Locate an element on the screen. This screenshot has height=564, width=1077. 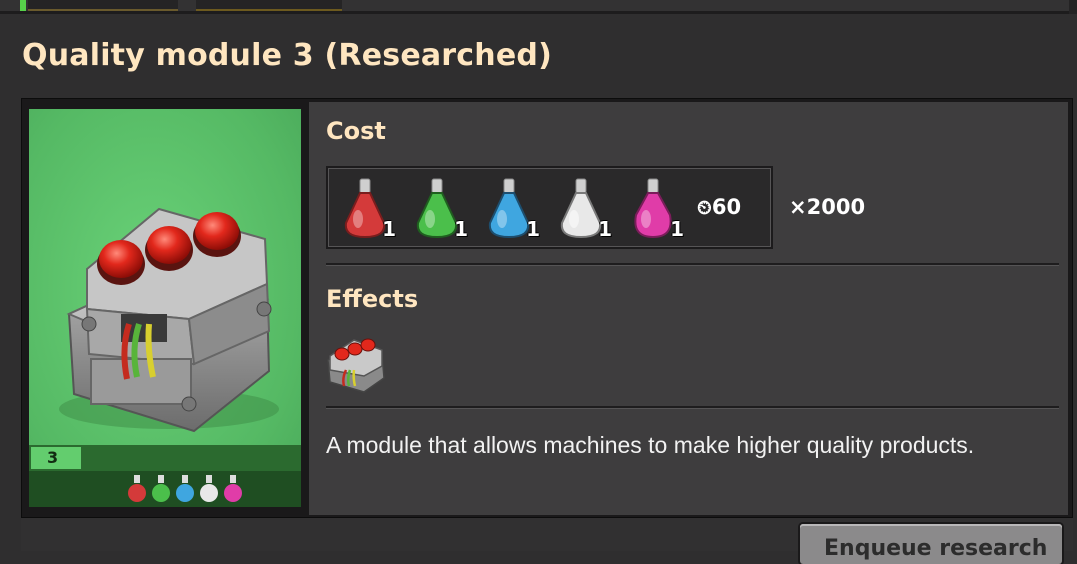
multiply-icon: × is located at coordinates (798, 207).